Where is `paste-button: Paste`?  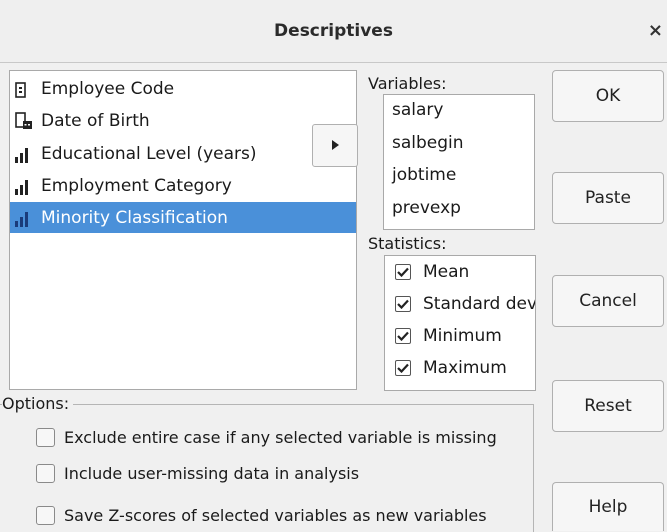 paste-button: Paste is located at coordinates (608, 198).